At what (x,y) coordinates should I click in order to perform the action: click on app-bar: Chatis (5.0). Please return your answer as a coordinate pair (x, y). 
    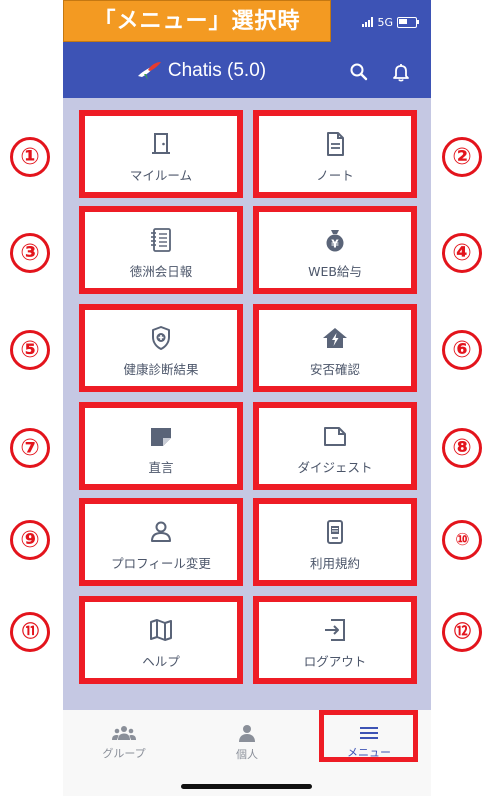
    Looking at the image, I should click on (247, 71).